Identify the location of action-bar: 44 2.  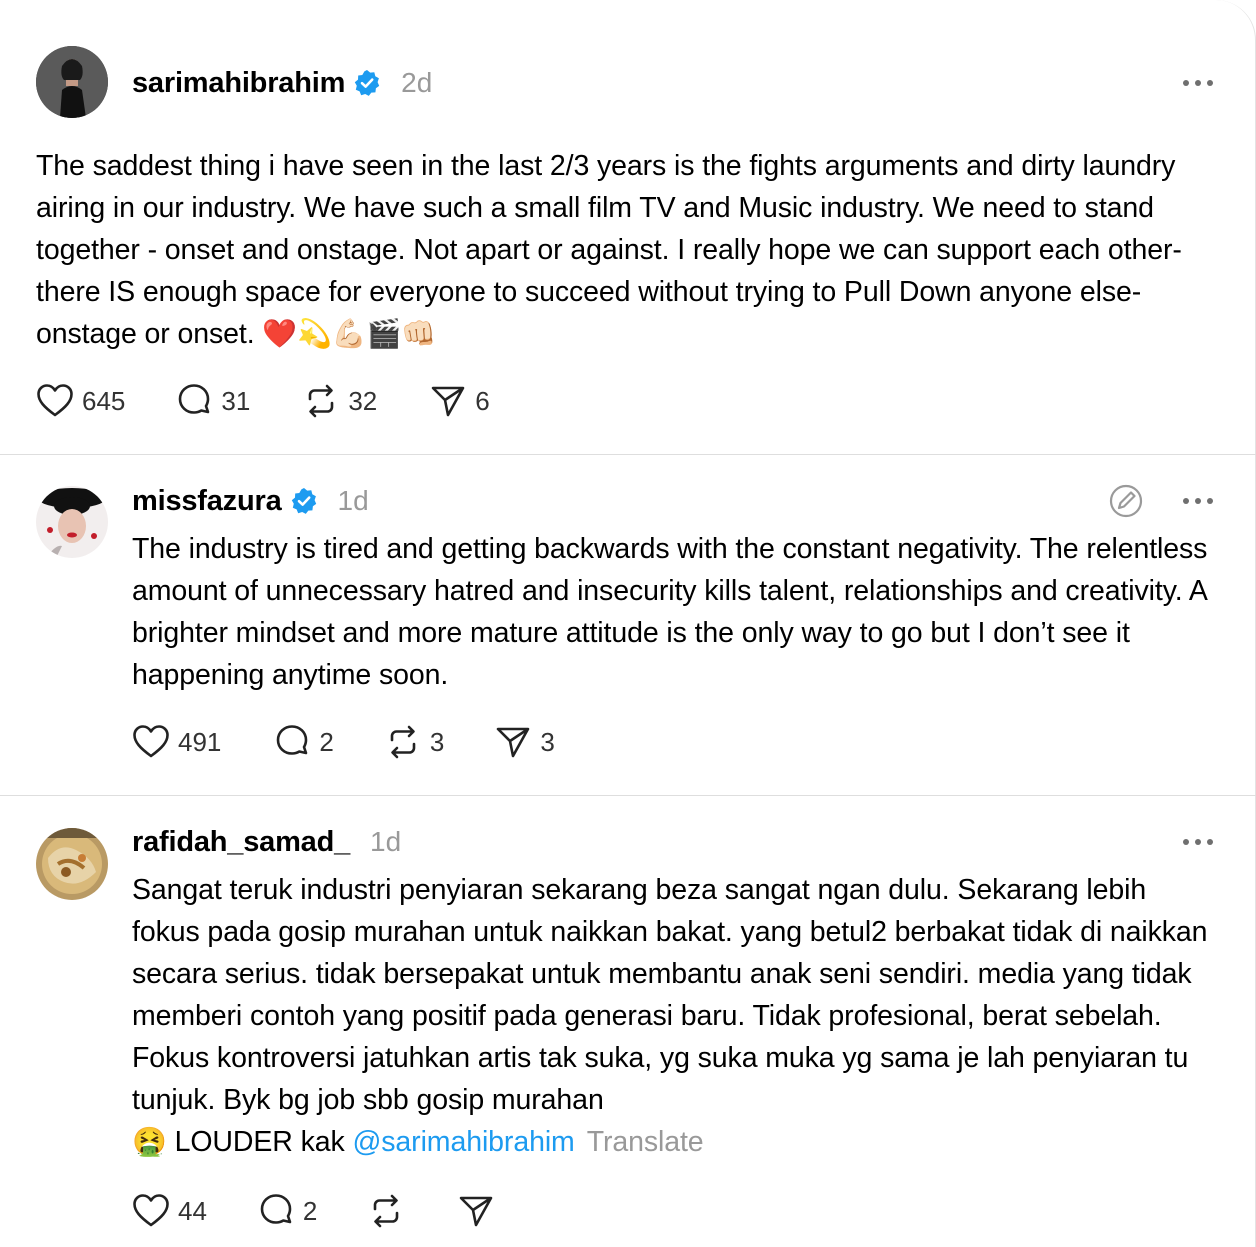
(313, 1211).